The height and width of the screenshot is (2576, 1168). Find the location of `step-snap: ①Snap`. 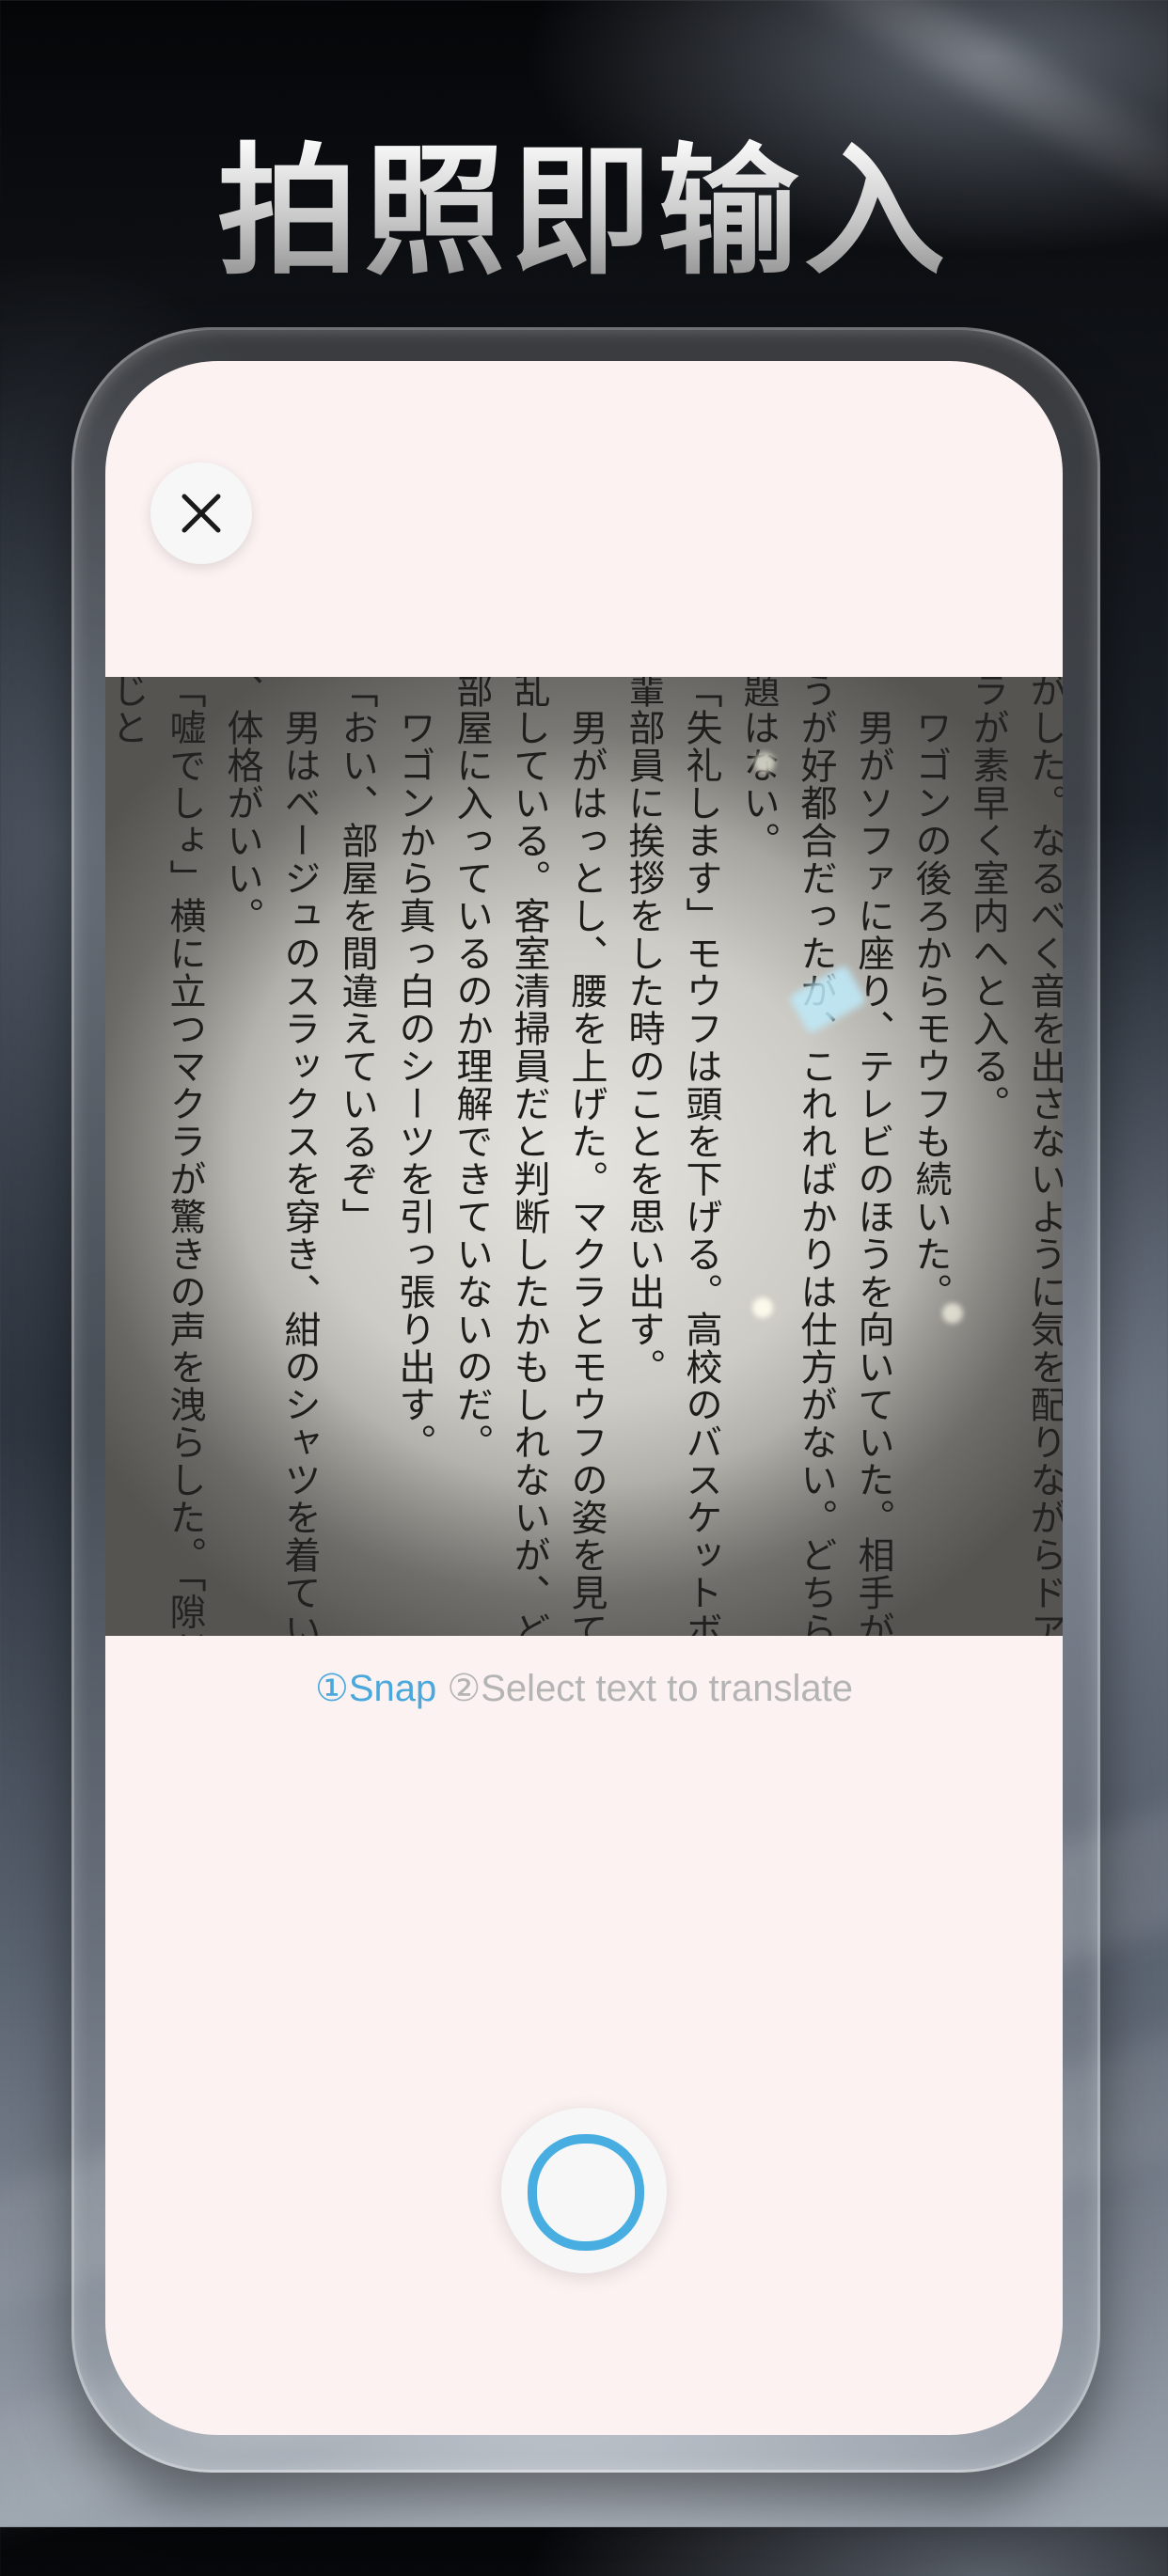

step-snap: ①Snap is located at coordinates (375, 1688).